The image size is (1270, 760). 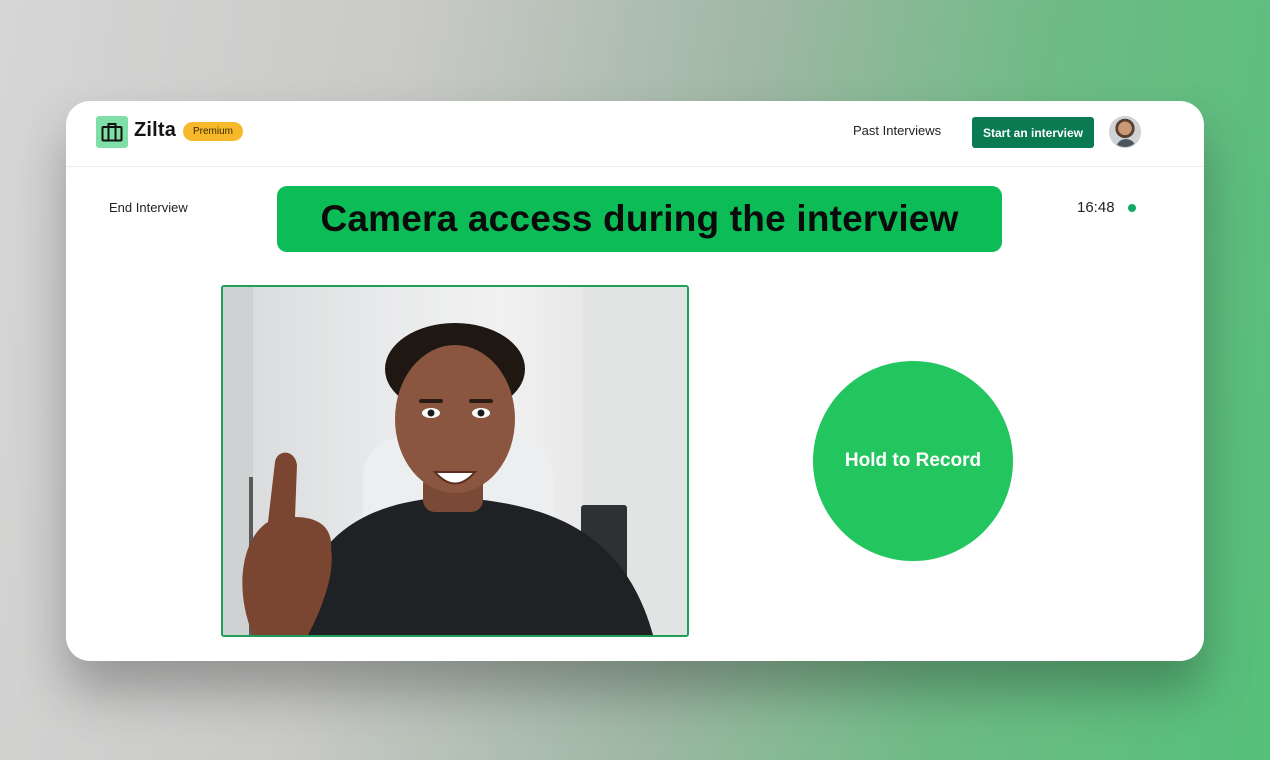 I want to click on user-avatar, so click(x=1125, y=132).